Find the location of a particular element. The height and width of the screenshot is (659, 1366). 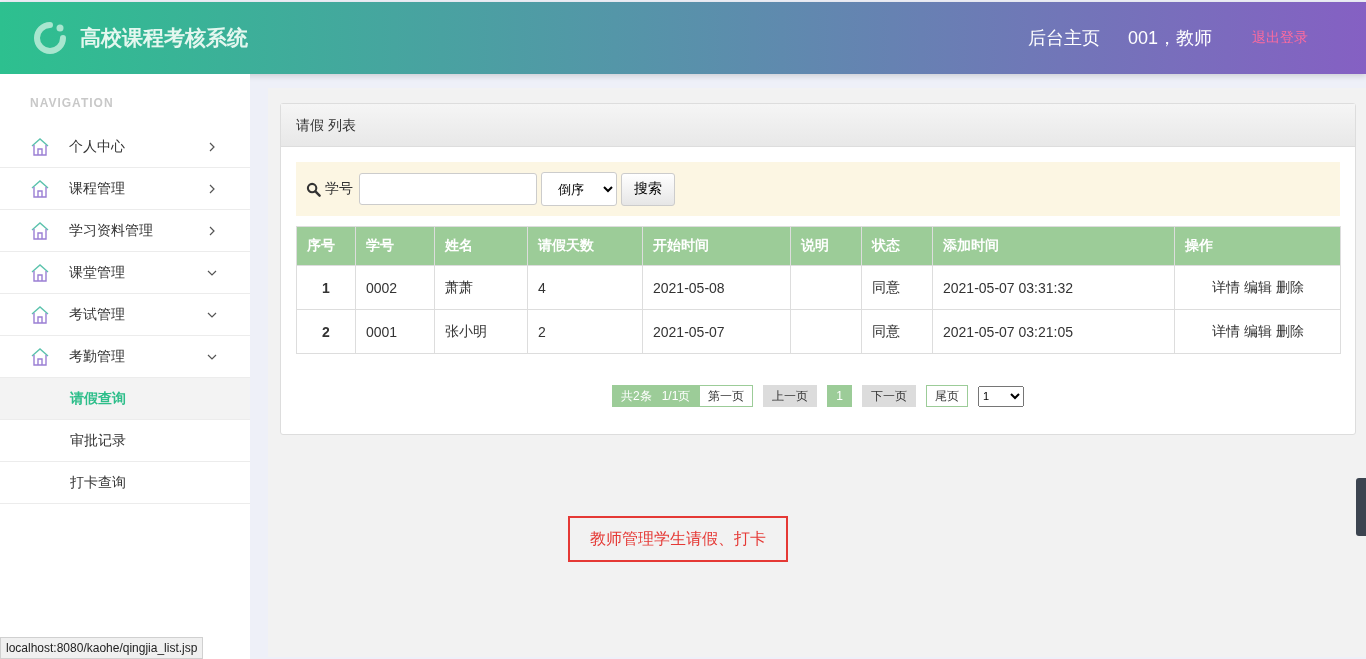

page-link: 第一页 is located at coordinates (726, 396).